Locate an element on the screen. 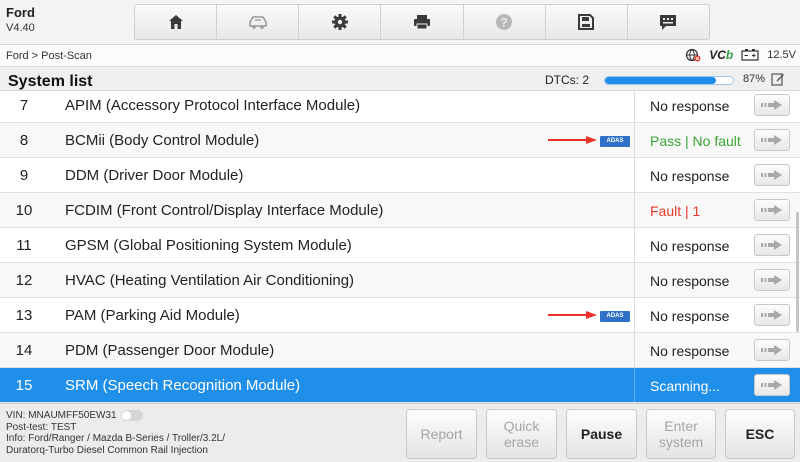  esc-label: ESC is located at coordinates (760, 434).